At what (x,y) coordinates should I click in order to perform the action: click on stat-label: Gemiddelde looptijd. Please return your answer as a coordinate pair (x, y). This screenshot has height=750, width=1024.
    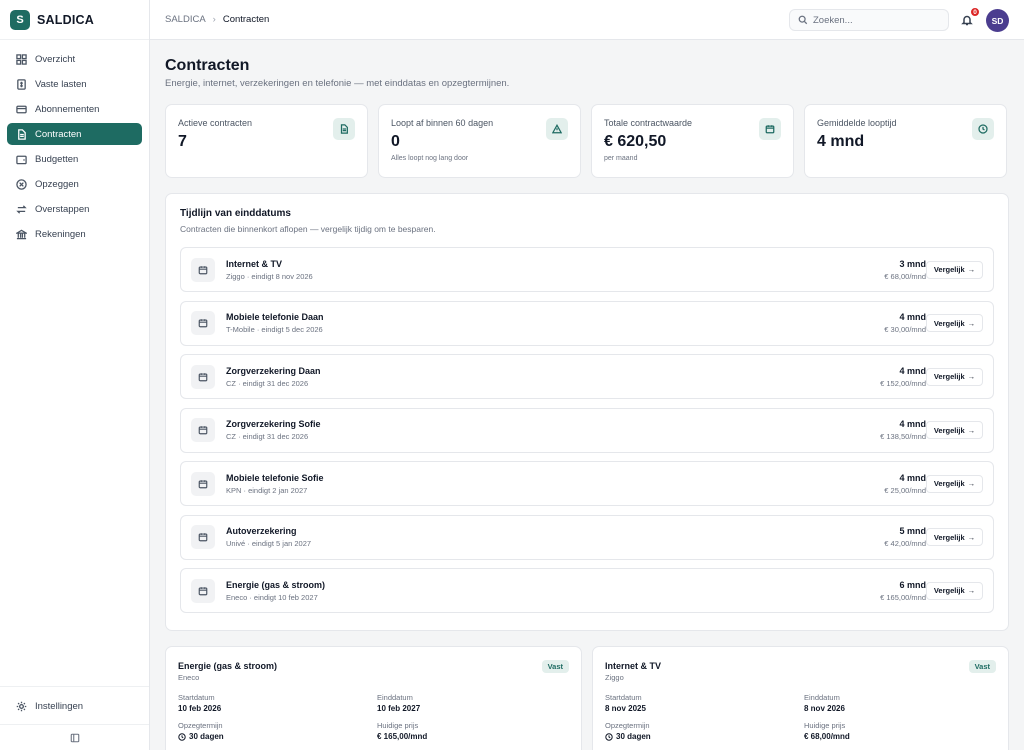
    Looking at the image, I should click on (857, 123).